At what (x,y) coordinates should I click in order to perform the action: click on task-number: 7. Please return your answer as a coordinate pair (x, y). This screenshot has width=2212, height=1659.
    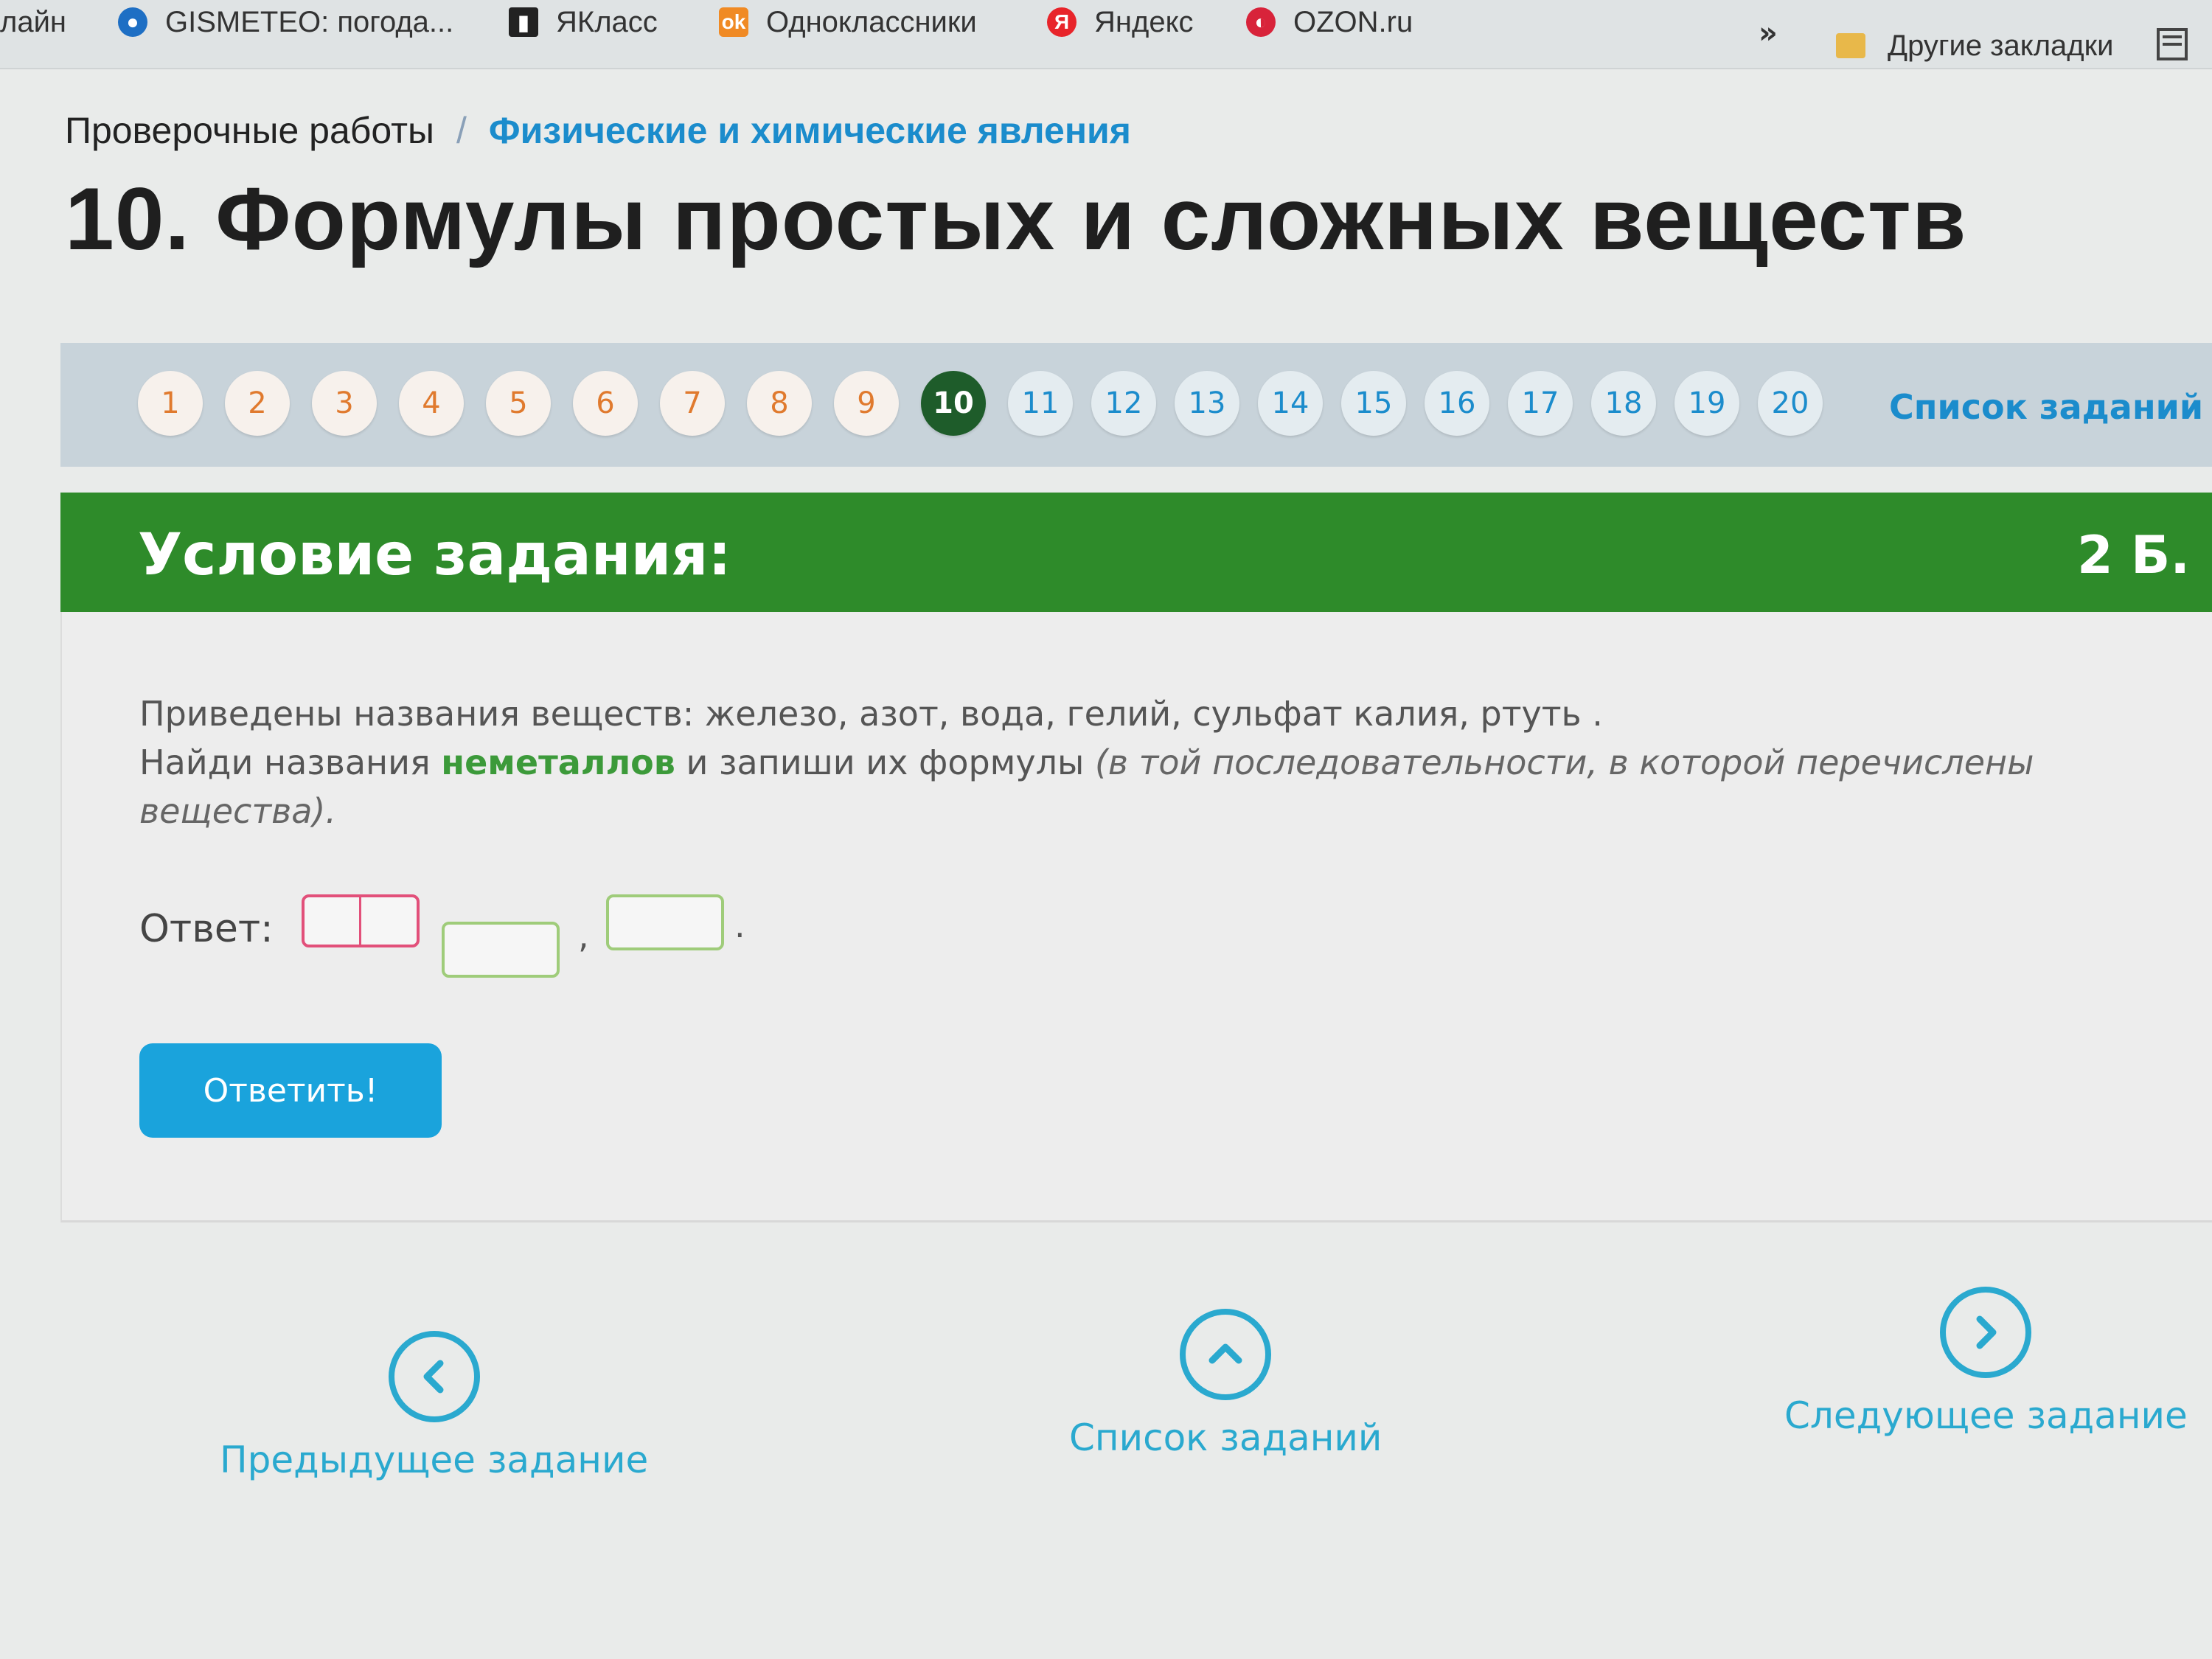
    Looking at the image, I should click on (692, 403).